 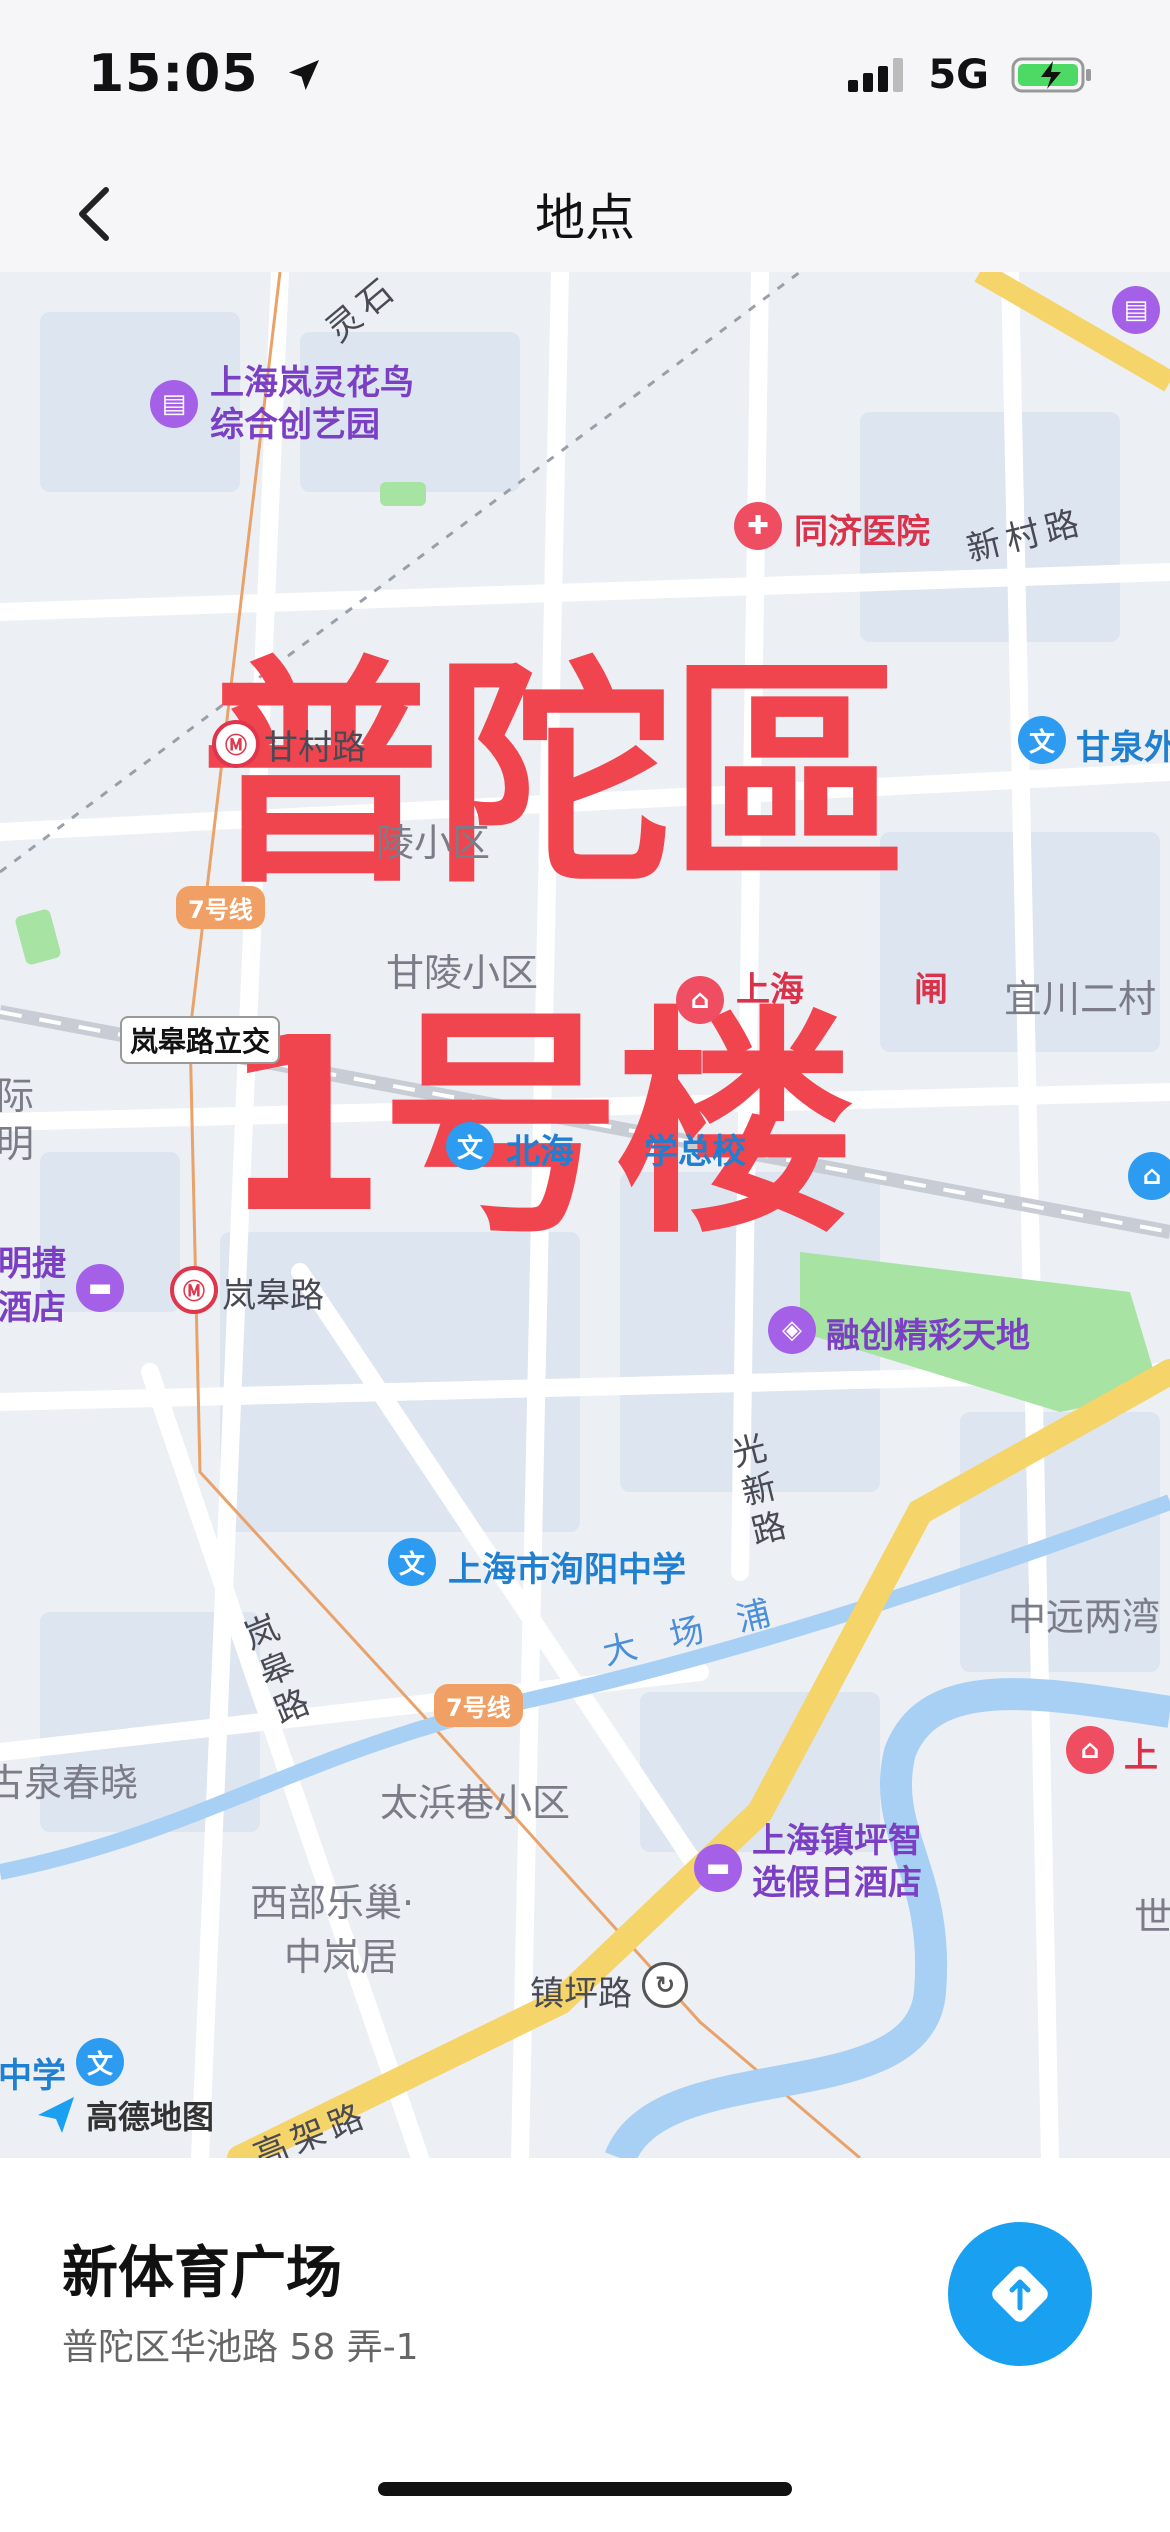 What do you see at coordinates (585, 2489) in the screenshot?
I see `home-indicator` at bounding box center [585, 2489].